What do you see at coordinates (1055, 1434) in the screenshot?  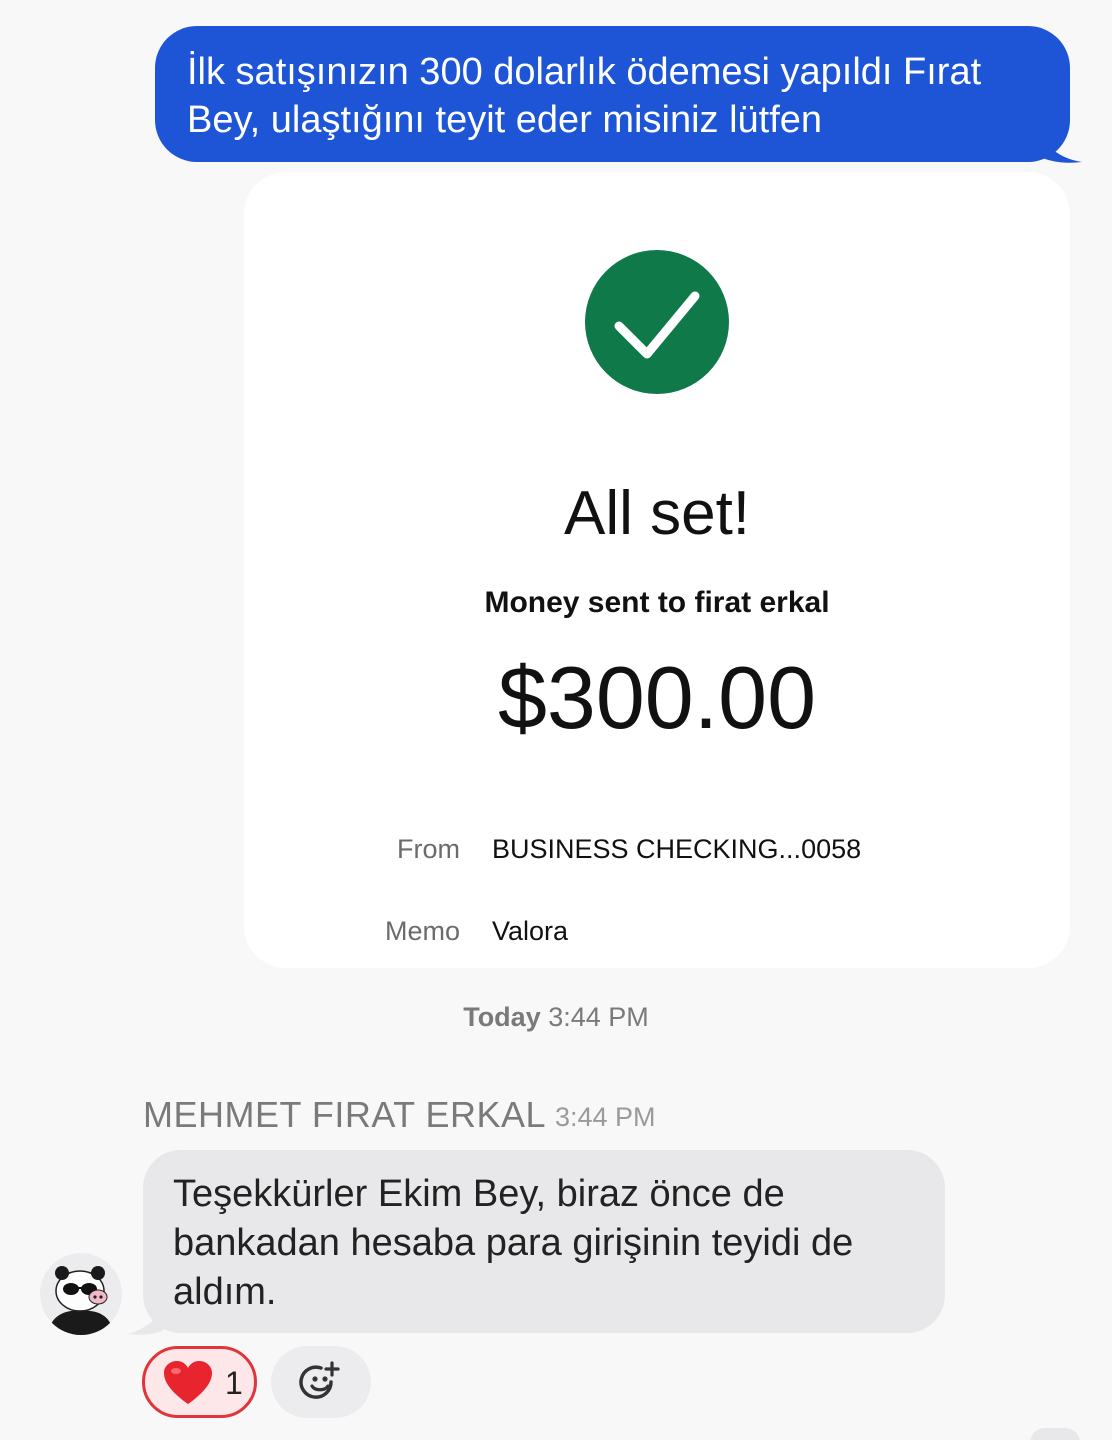 I see `next-message-bubble-edge` at bounding box center [1055, 1434].